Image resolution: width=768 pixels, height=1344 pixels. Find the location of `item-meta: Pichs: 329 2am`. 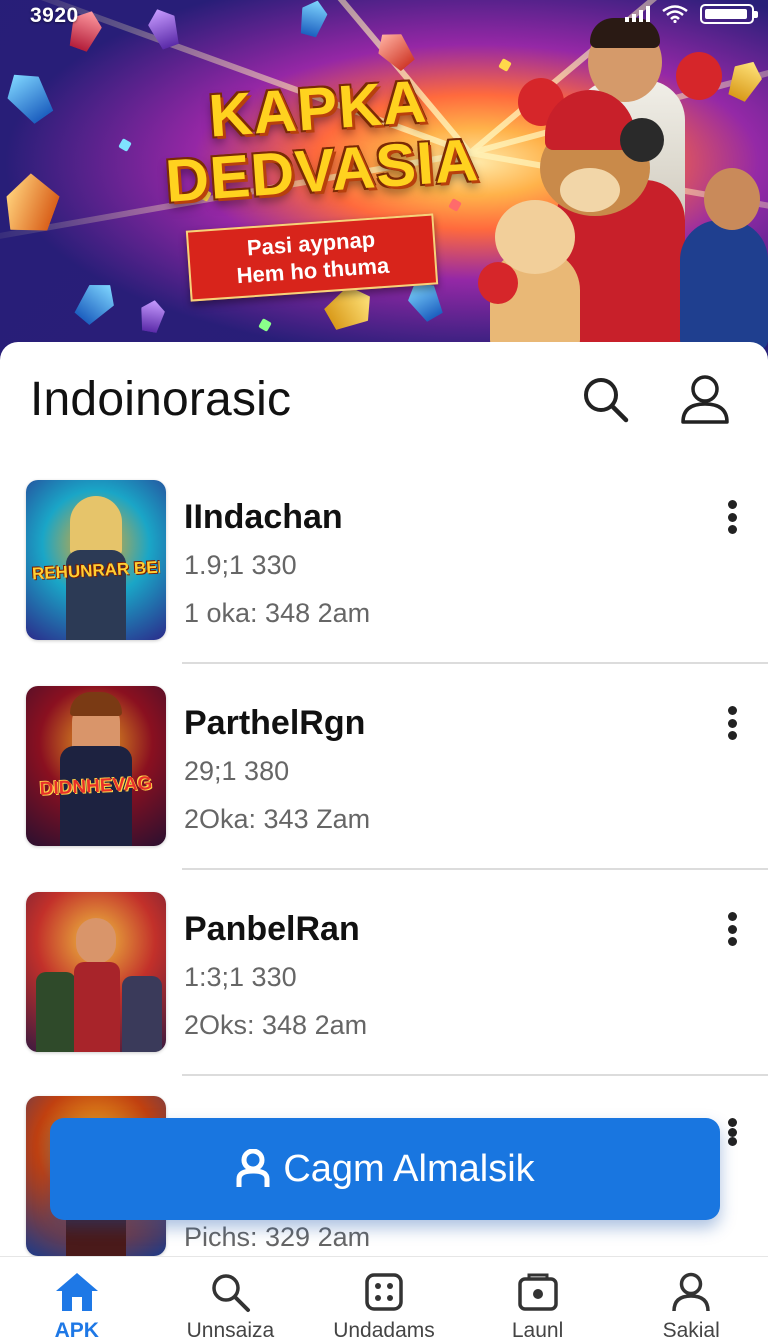

item-meta: Pichs: 329 2am is located at coordinates (277, 1237).